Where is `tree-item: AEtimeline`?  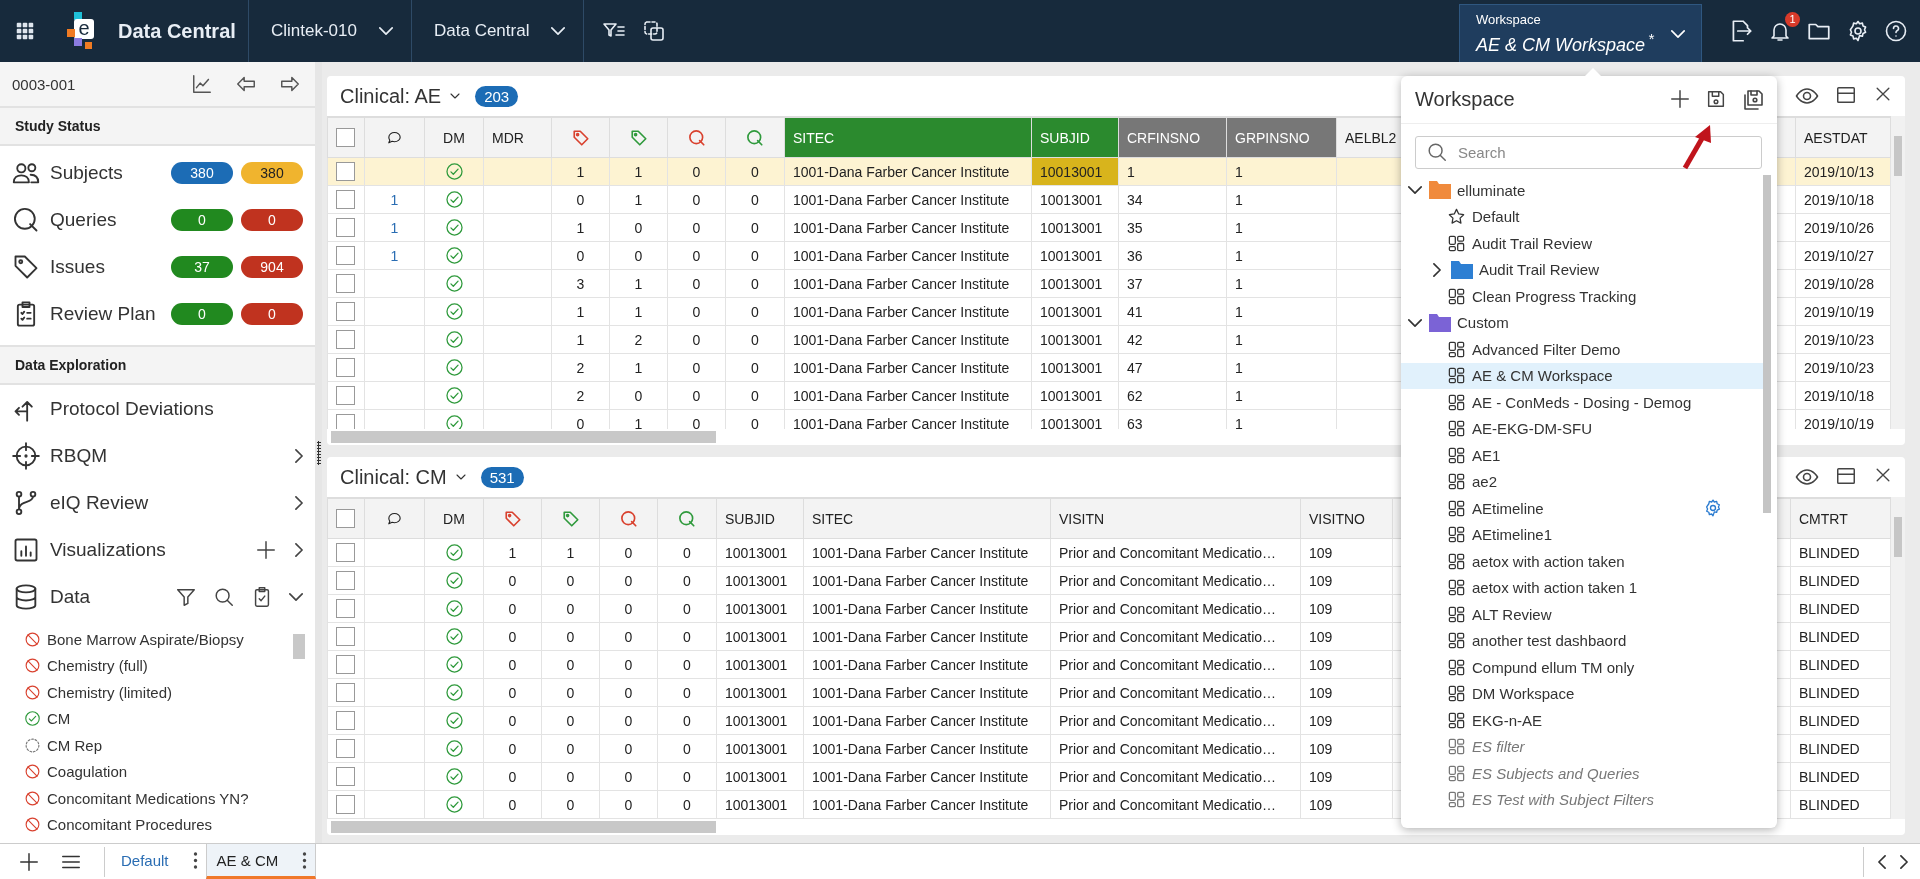
tree-item: AEtimeline is located at coordinates (1582, 508).